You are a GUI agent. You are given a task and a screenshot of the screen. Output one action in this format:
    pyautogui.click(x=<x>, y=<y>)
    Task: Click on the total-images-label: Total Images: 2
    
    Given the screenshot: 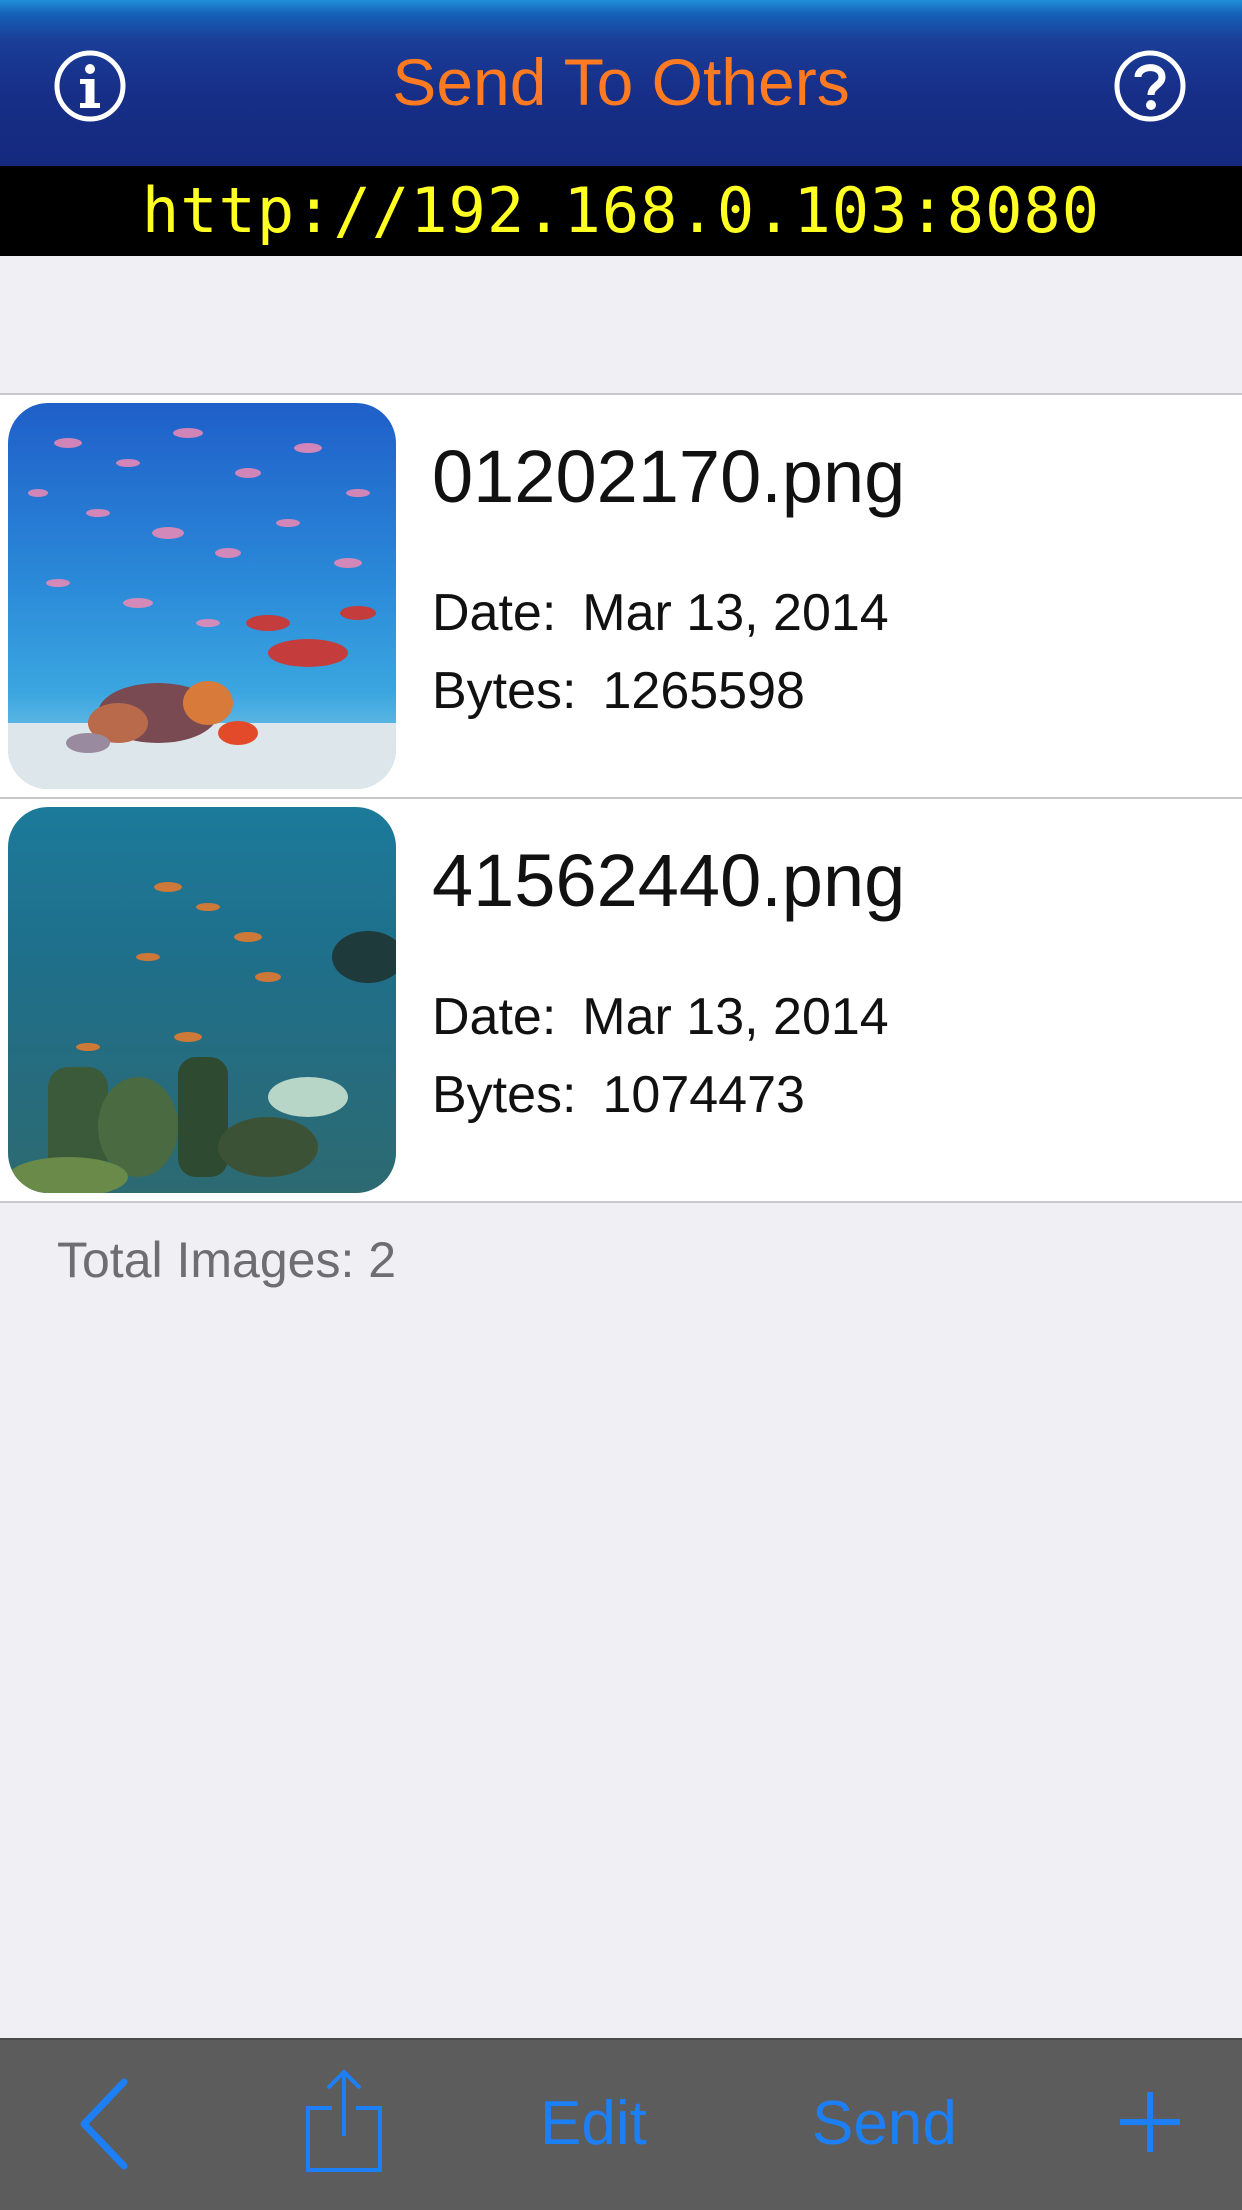 What is the action you would take?
    pyautogui.click(x=227, y=1260)
    